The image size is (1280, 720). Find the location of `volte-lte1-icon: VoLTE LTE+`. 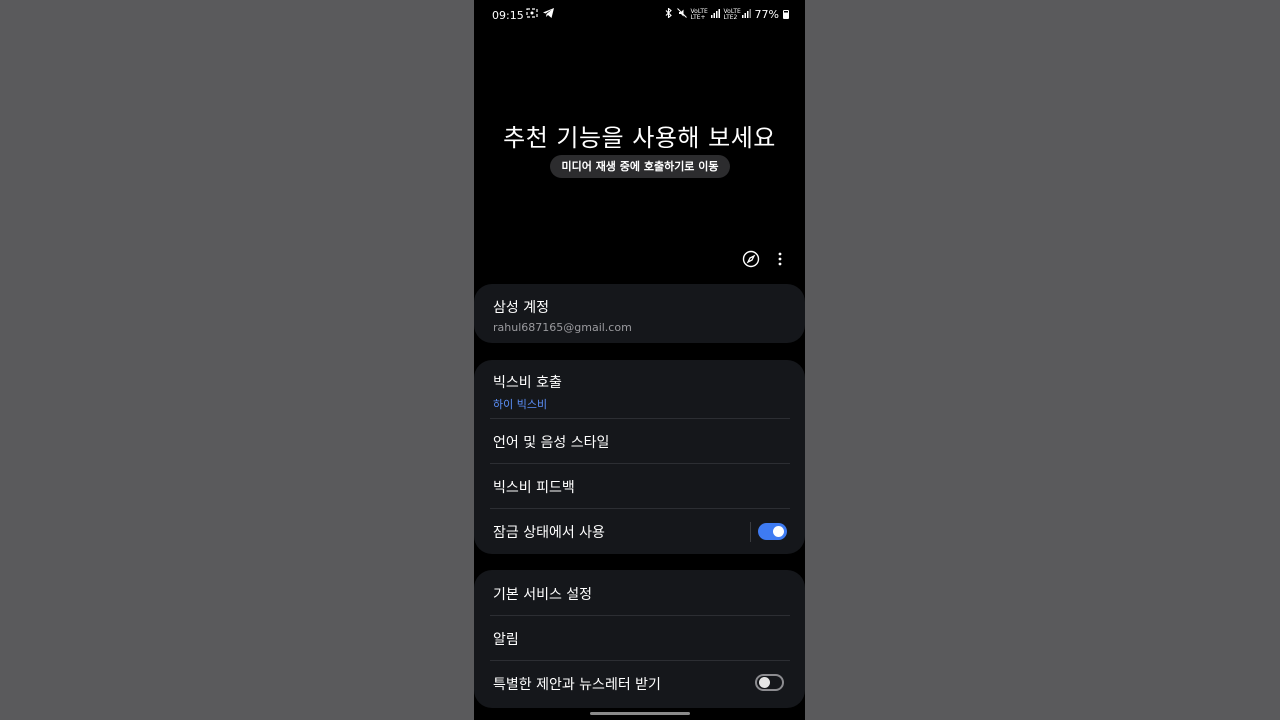

volte-lte1-icon: VoLTE LTE+ is located at coordinates (699, 14).